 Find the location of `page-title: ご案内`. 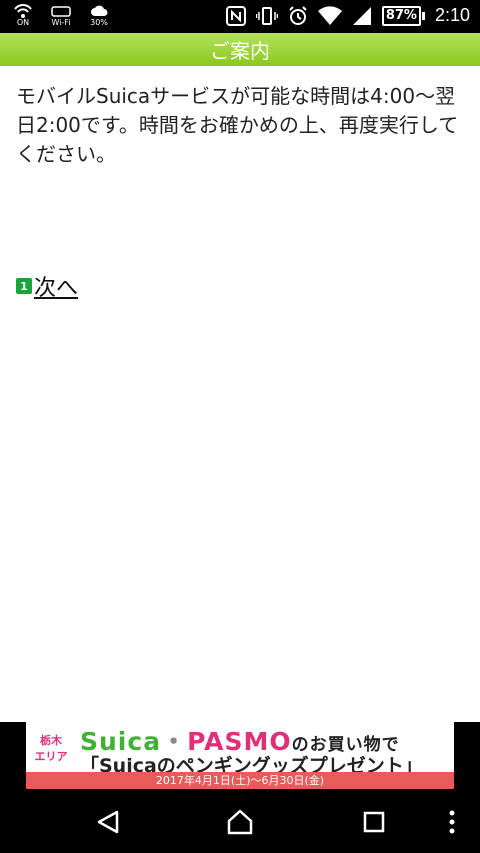

page-title: ご案内 is located at coordinates (240, 51).